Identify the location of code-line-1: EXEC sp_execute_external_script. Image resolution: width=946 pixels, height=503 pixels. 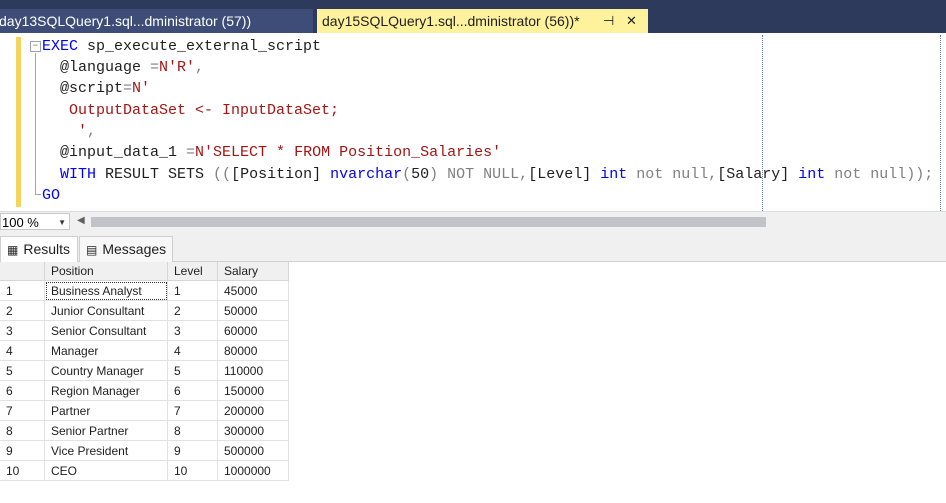
(182, 46).